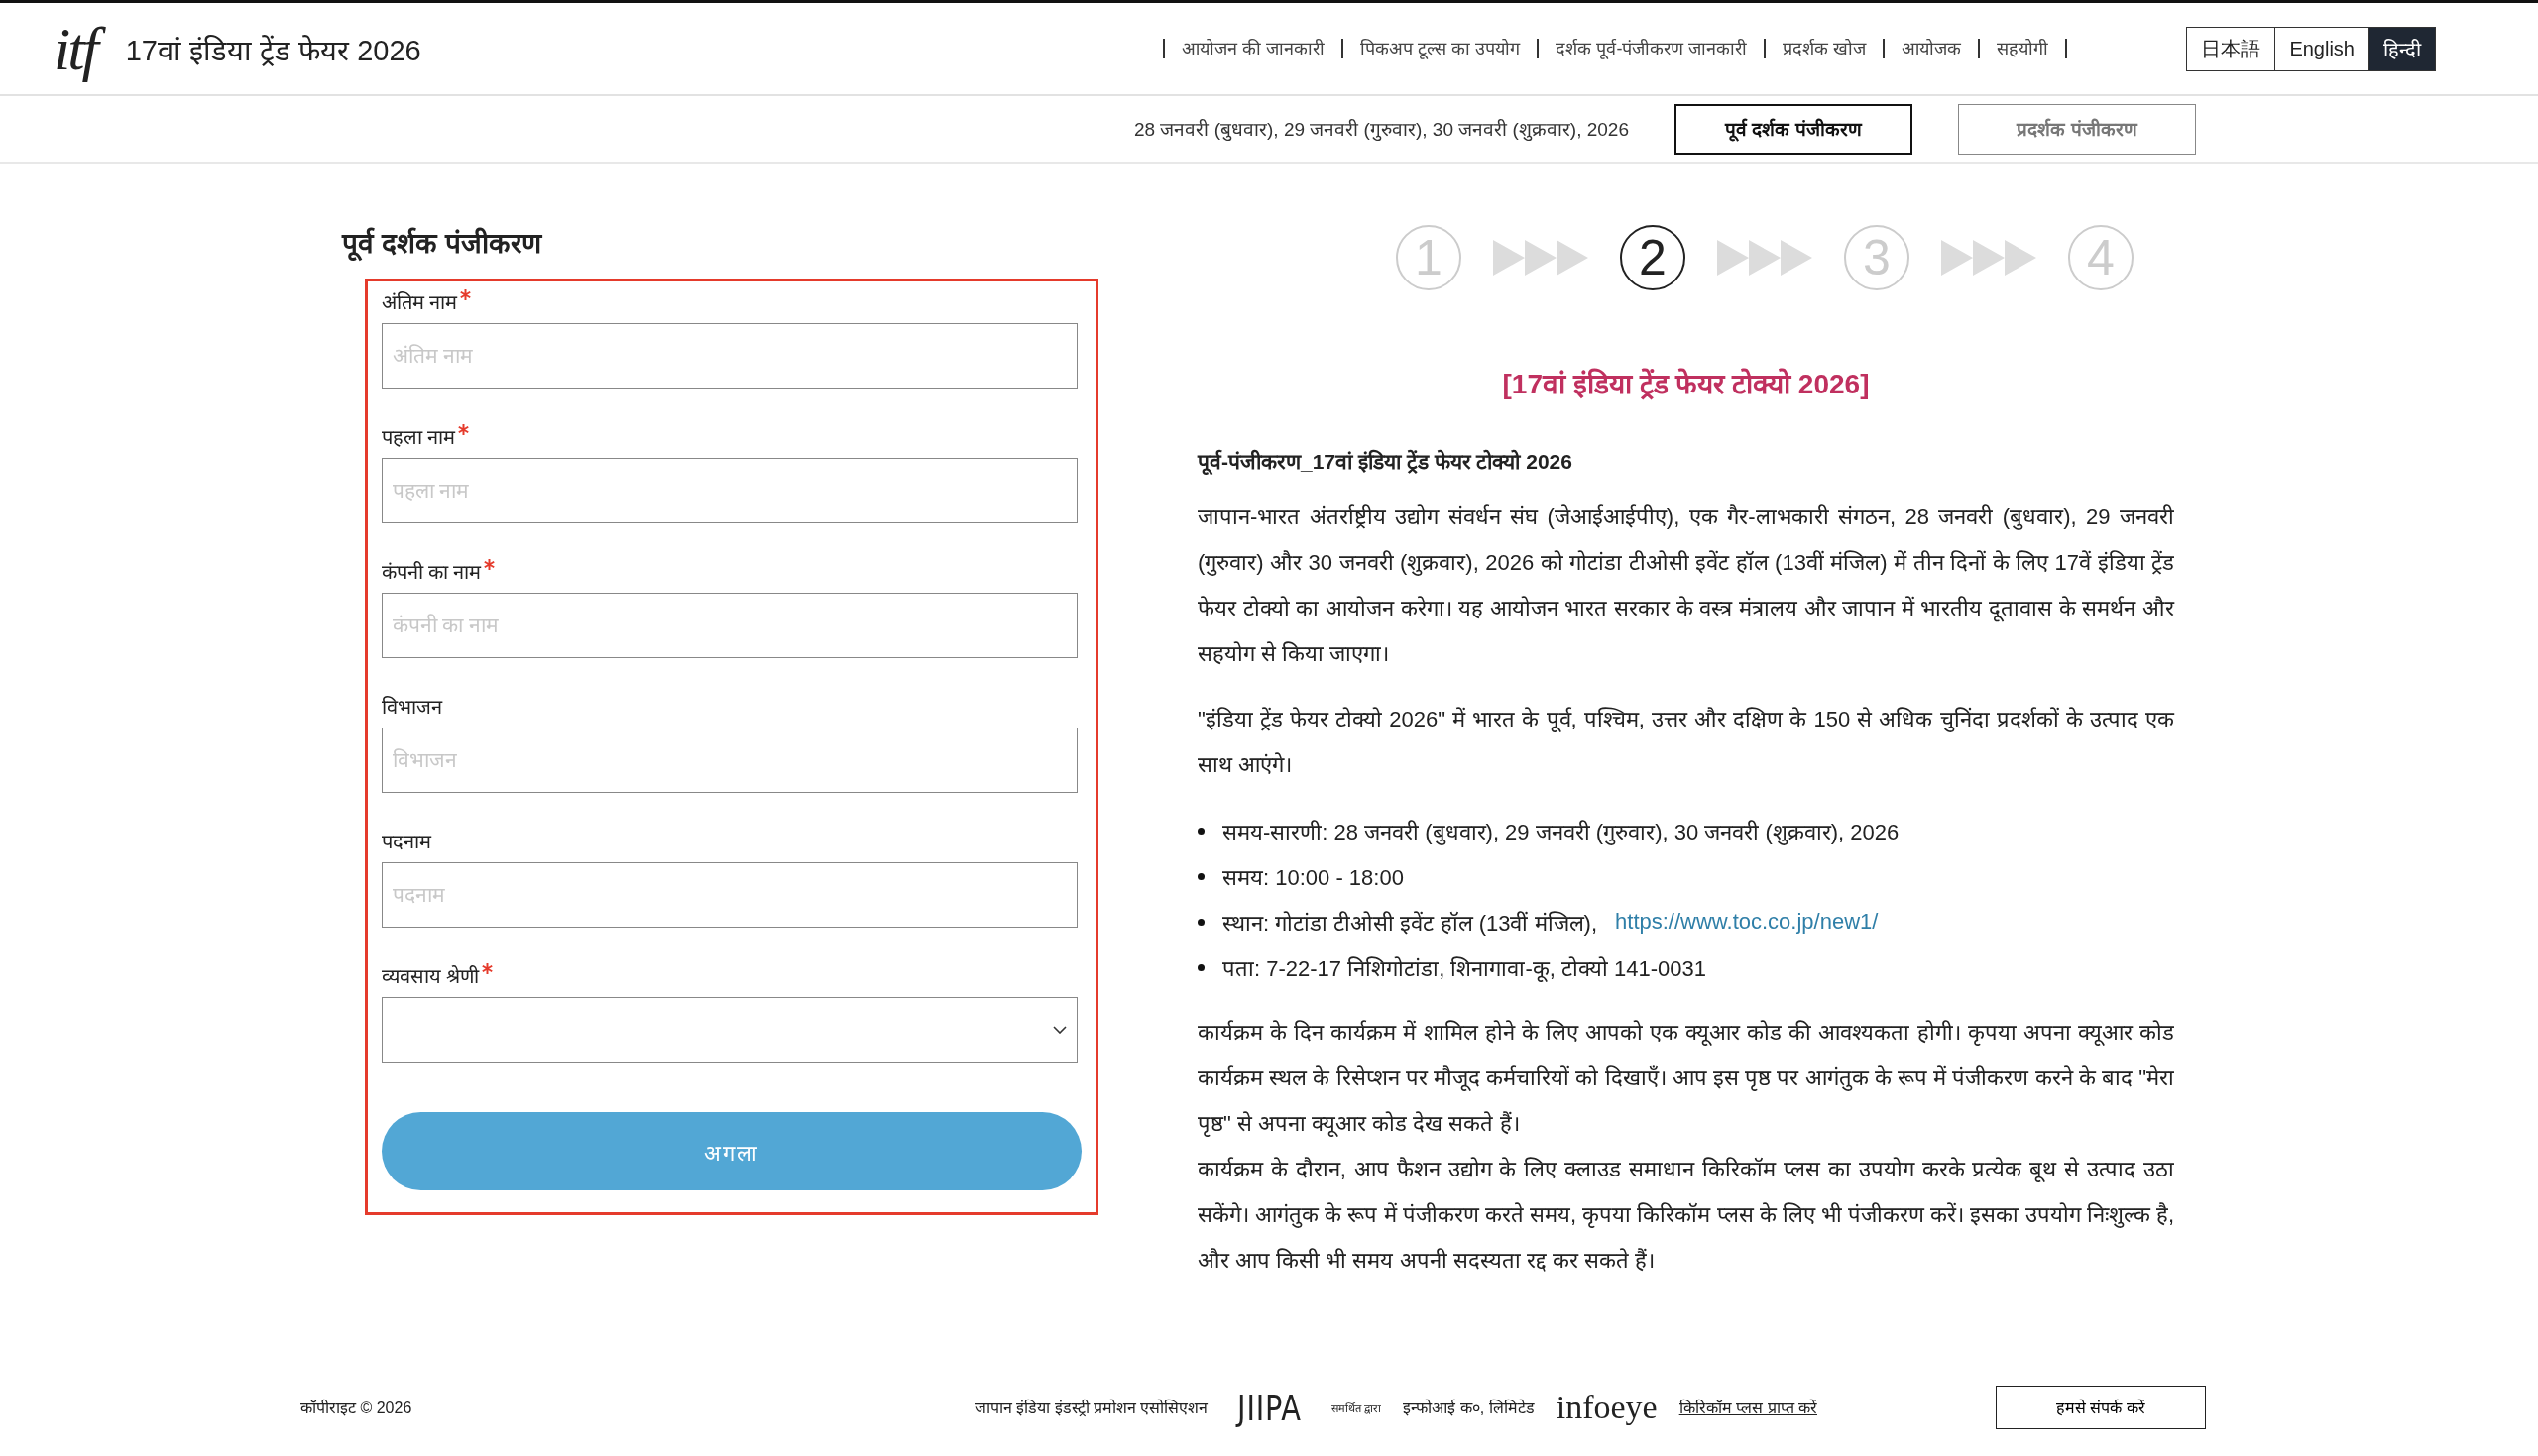 Image resolution: width=2538 pixels, height=1456 pixels. What do you see at coordinates (2023, 48) in the screenshot?
I see `nav-link: सहयोगी` at bounding box center [2023, 48].